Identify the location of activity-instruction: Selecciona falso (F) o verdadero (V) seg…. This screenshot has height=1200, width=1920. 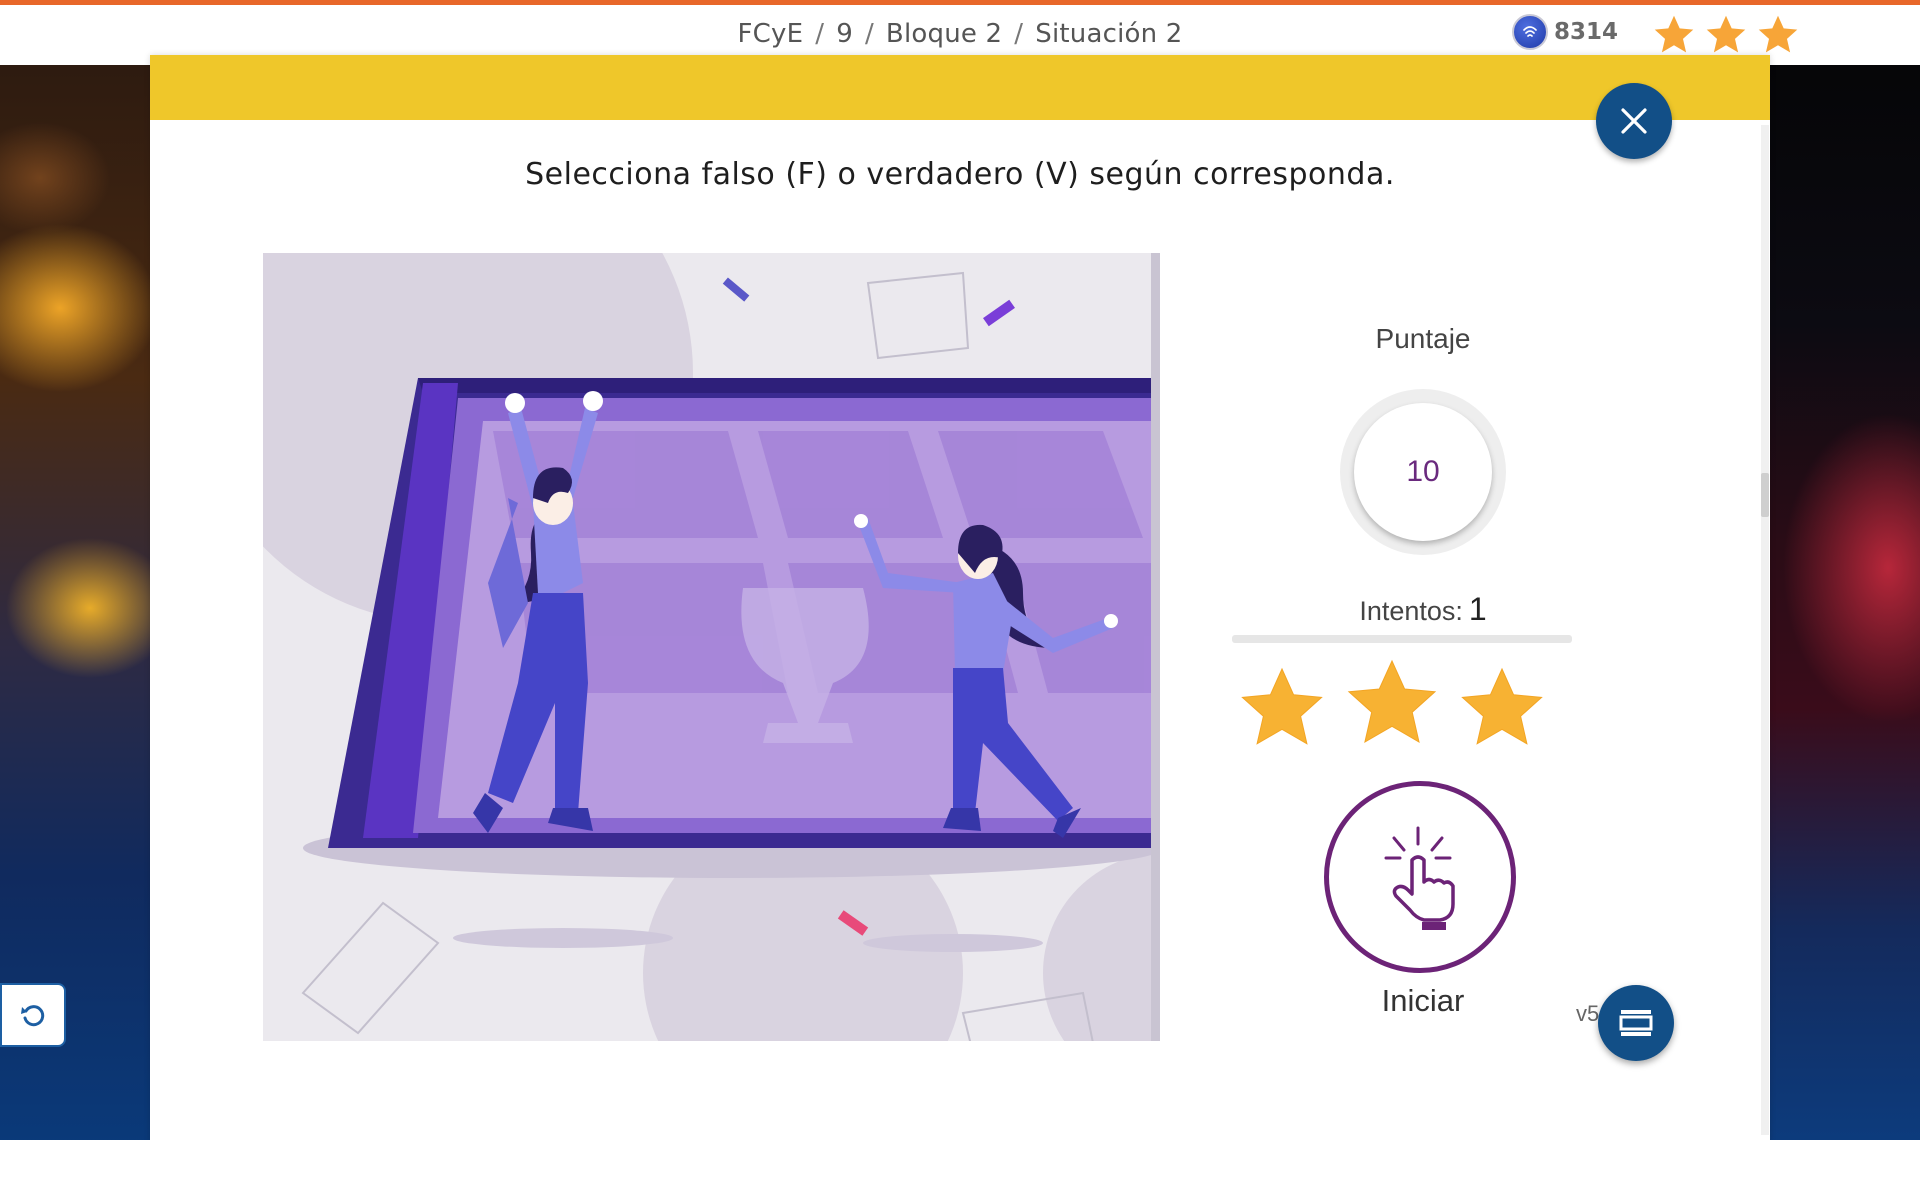
(960, 174).